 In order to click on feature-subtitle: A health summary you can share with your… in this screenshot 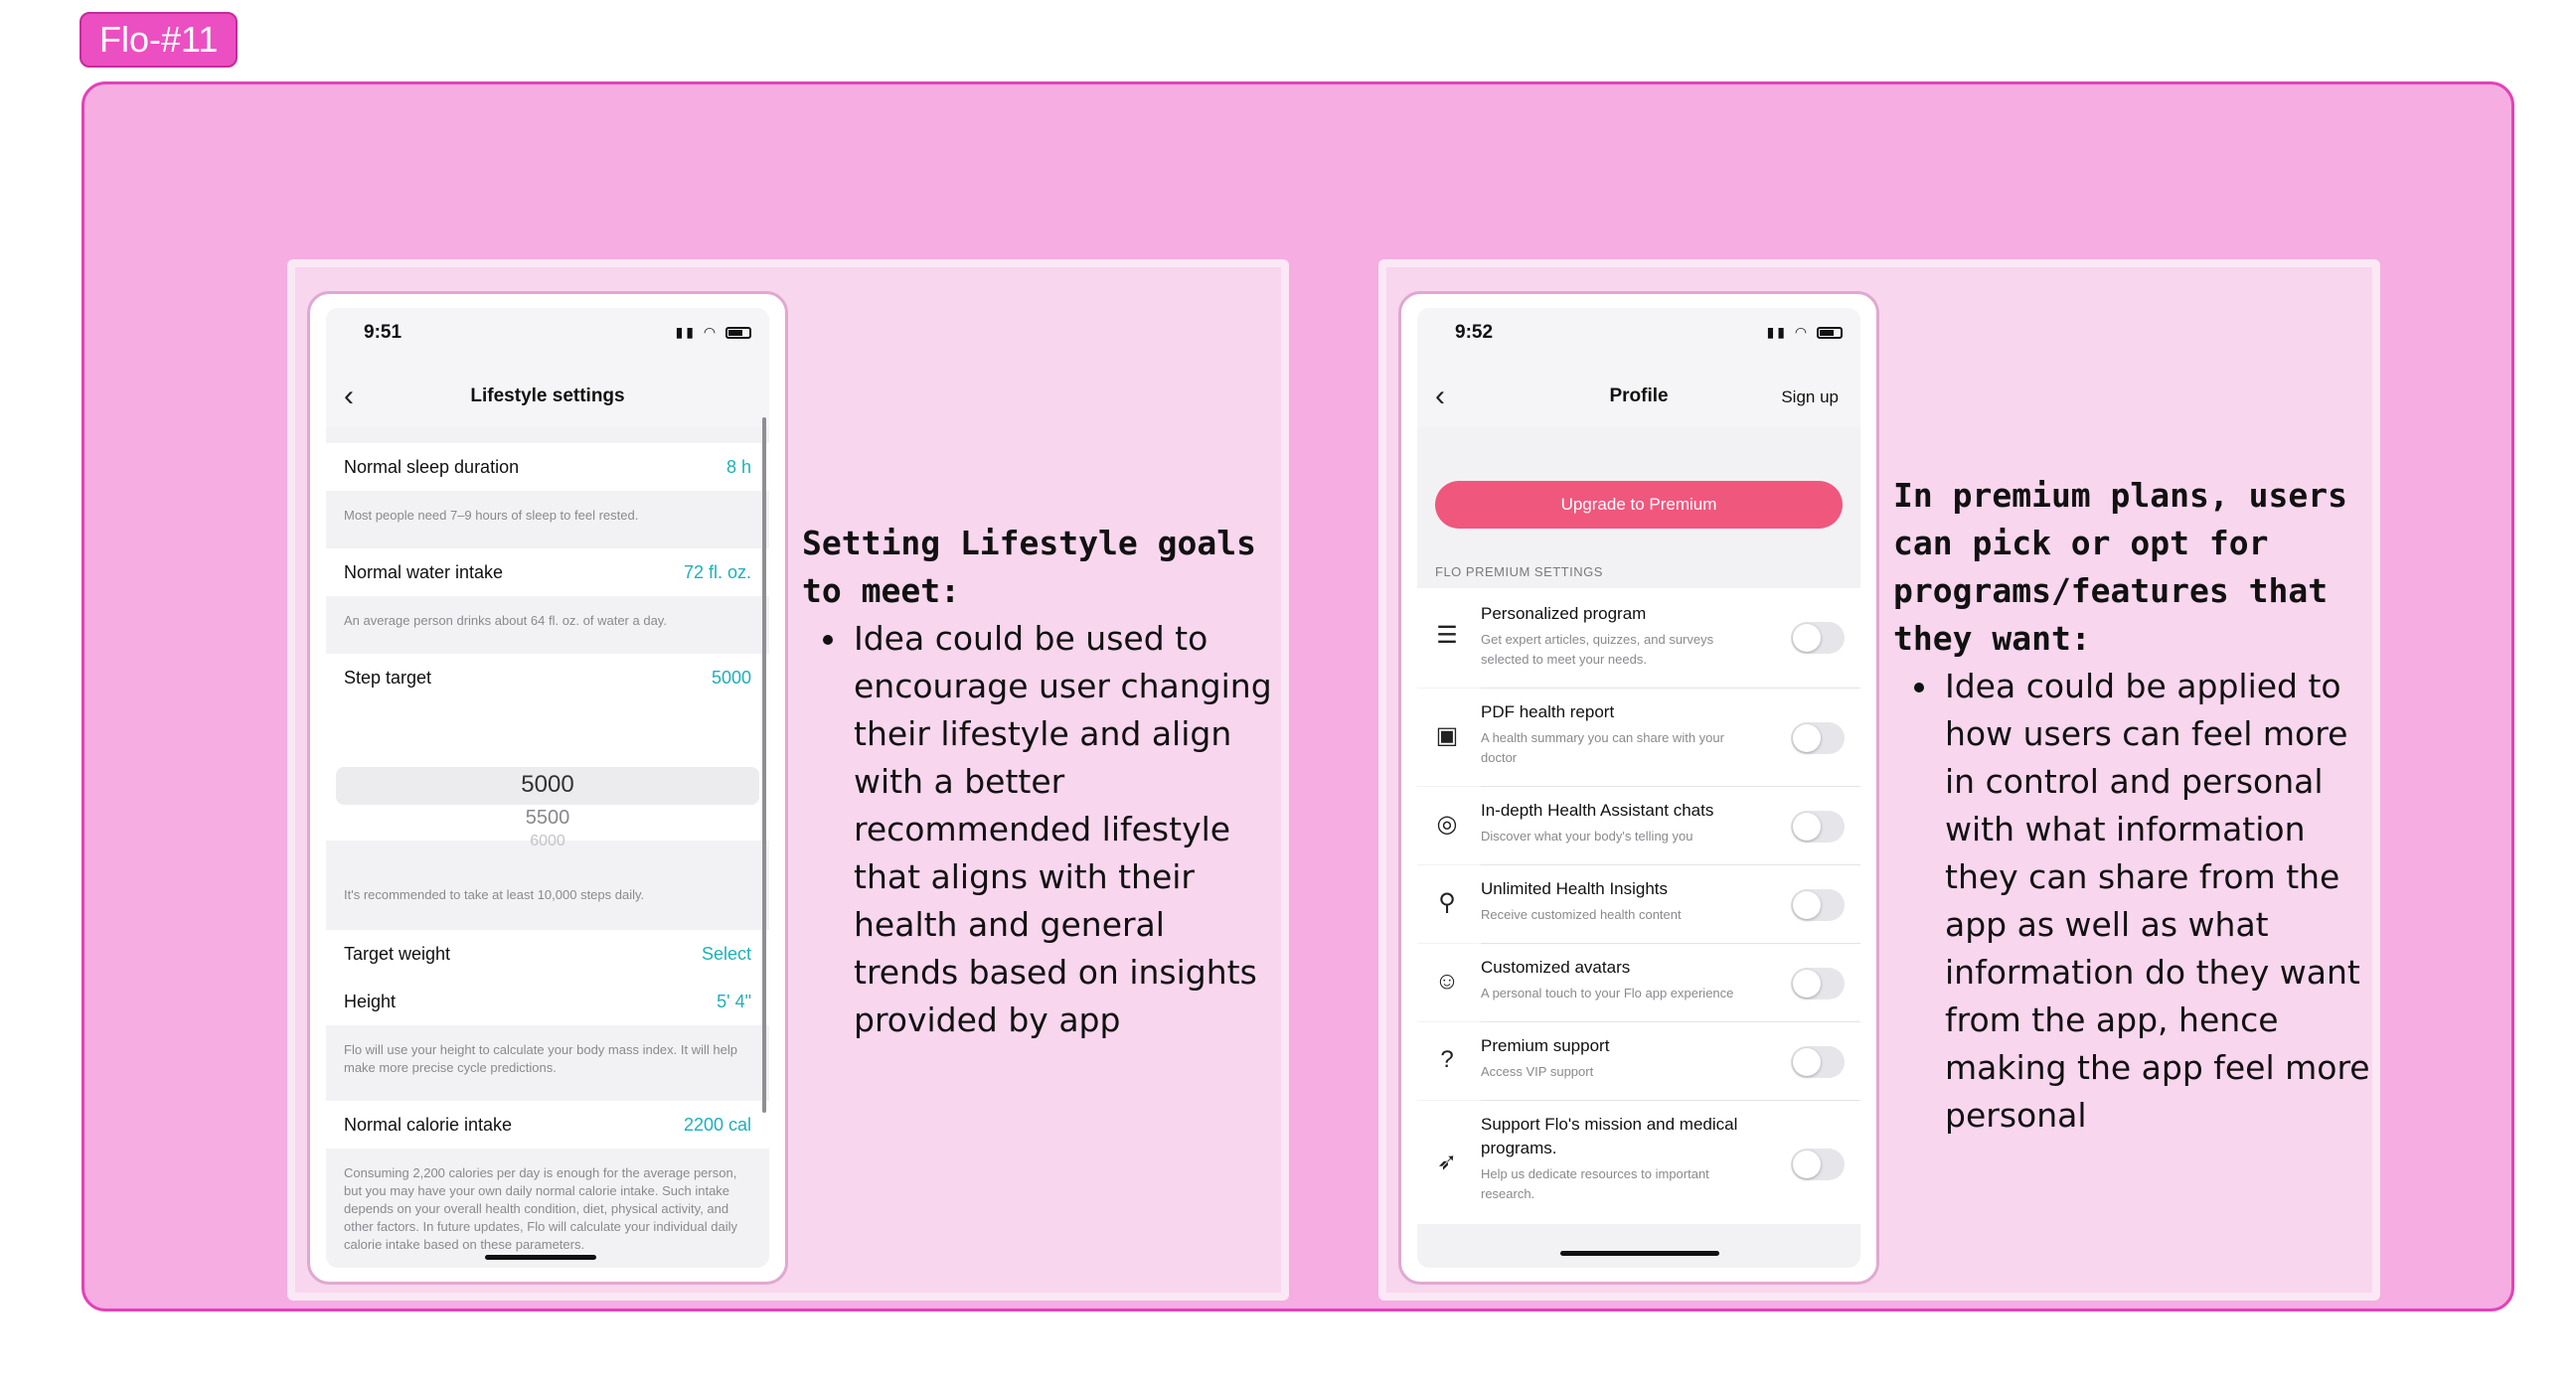, I will do `click(1602, 748)`.